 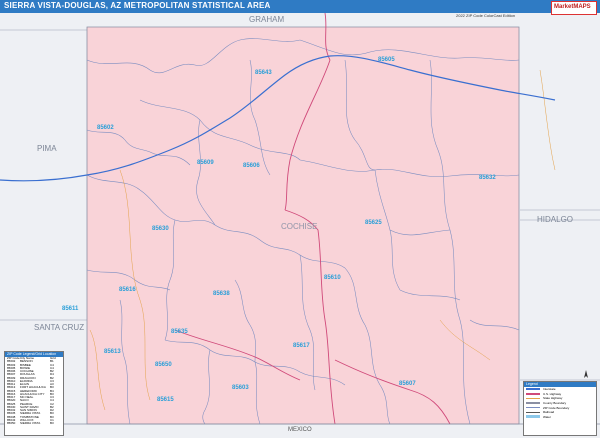 What do you see at coordinates (552, 393) in the screenshot?
I see `key-label: U.S. Highway` at bounding box center [552, 393].